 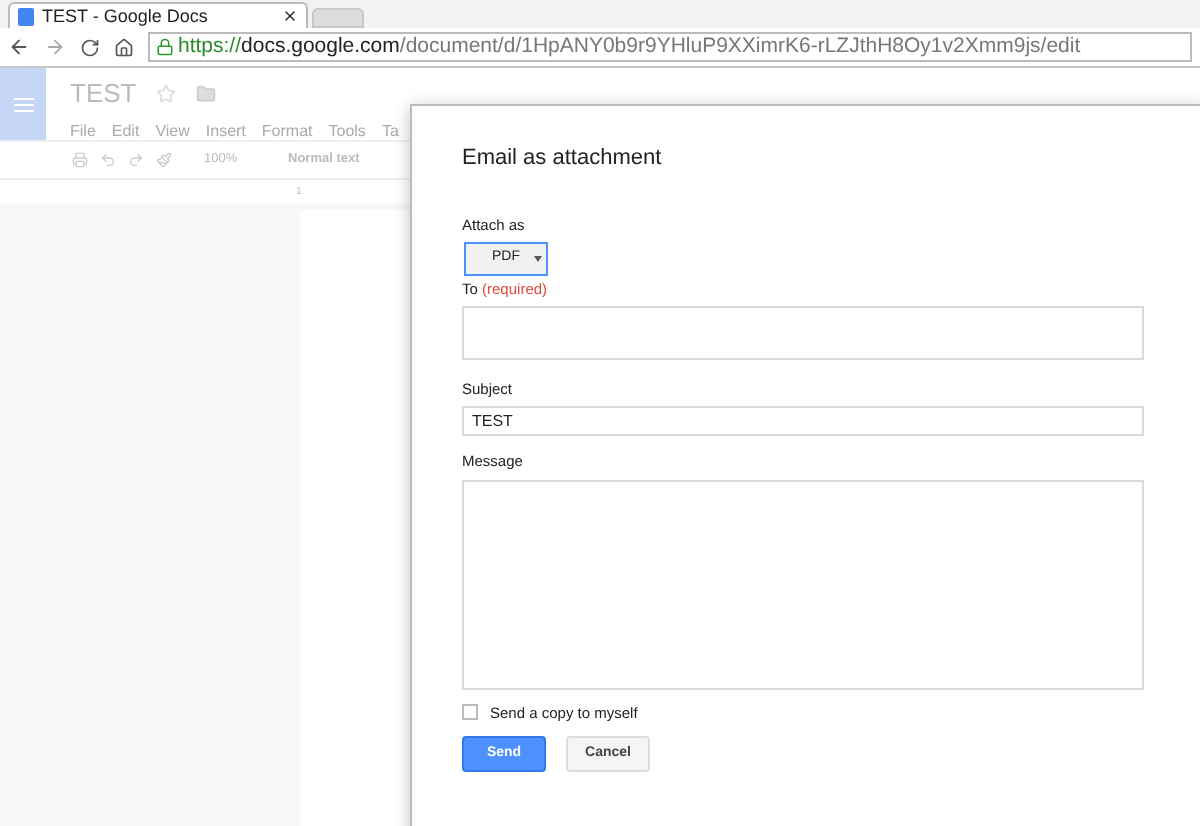 I want to click on address-bar: https://docs.google.com/document/d/1HpANY0b9r9YHluP9XXimrK6-rLZJthH8Oy1v2Xmm9js/edit, so click(x=670, y=47).